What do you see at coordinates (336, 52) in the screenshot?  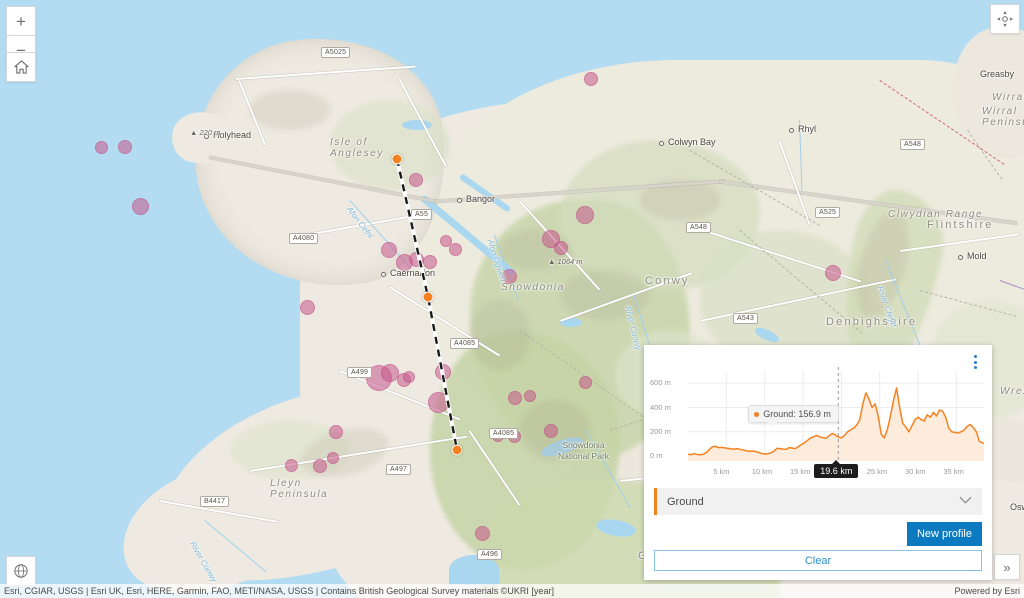 I see `road-shield: A5025` at bounding box center [336, 52].